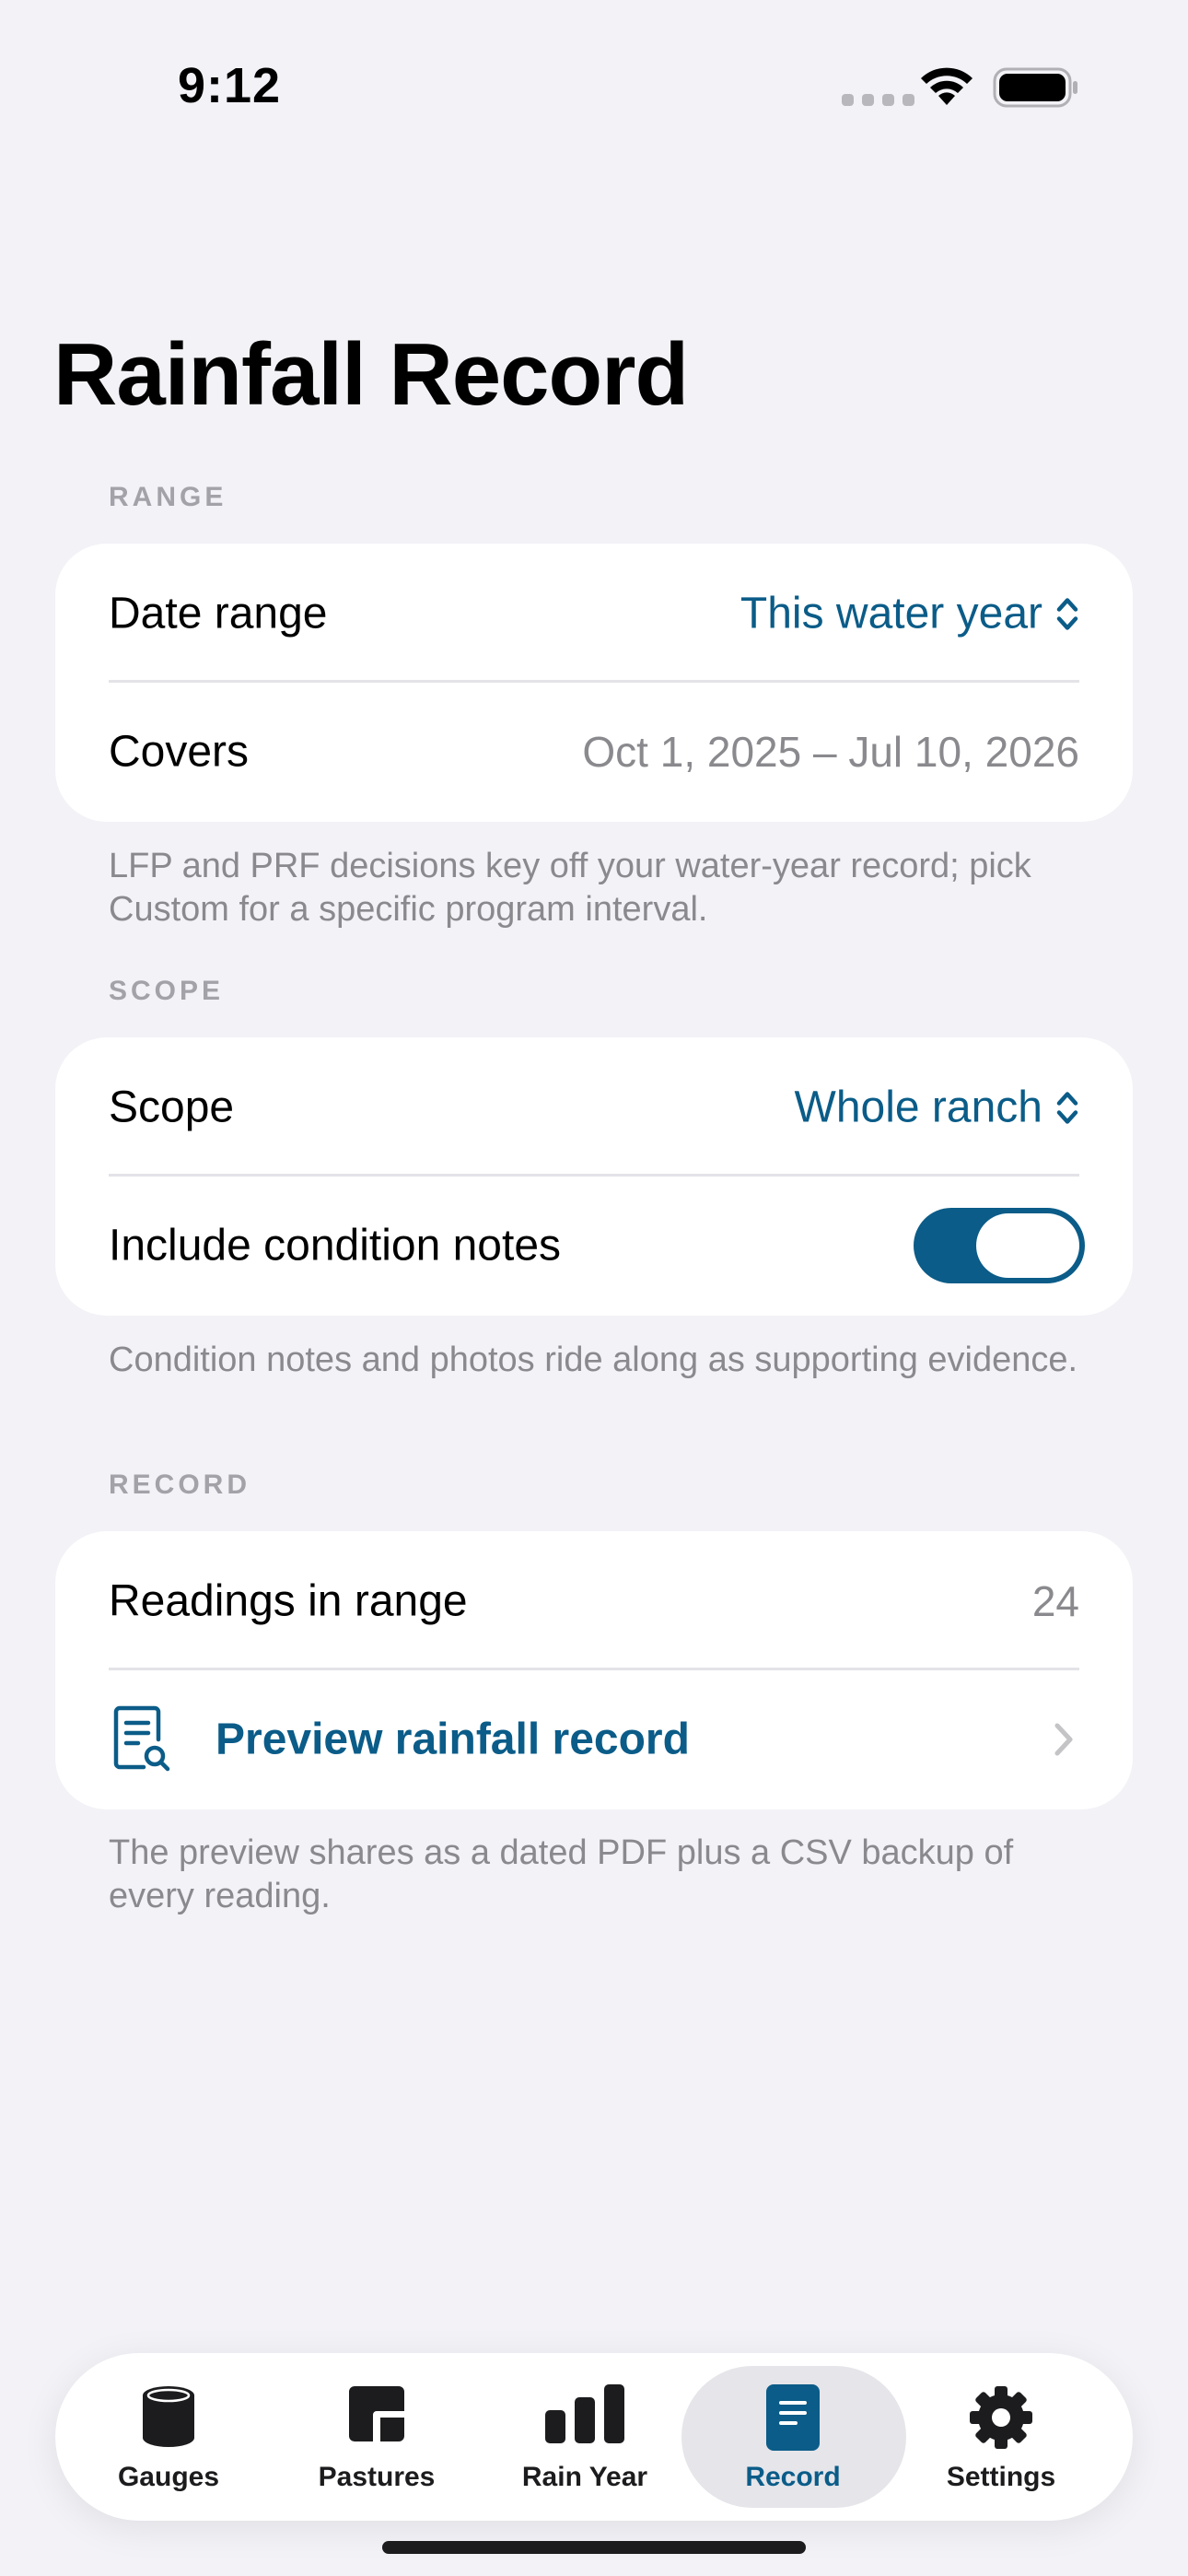 Image resolution: width=1188 pixels, height=2576 pixels. Describe the element at coordinates (168, 2477) in the screenshot. I see `tab-label: Gauges` at that location.